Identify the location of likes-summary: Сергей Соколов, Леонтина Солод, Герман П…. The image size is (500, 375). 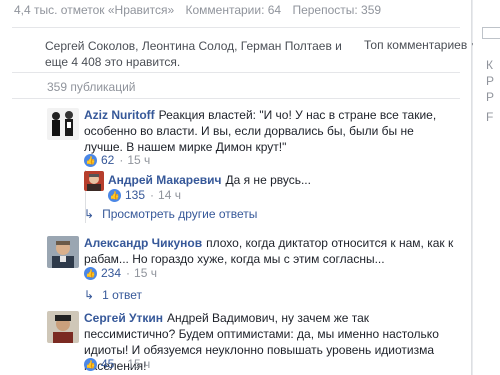
(195, 54).